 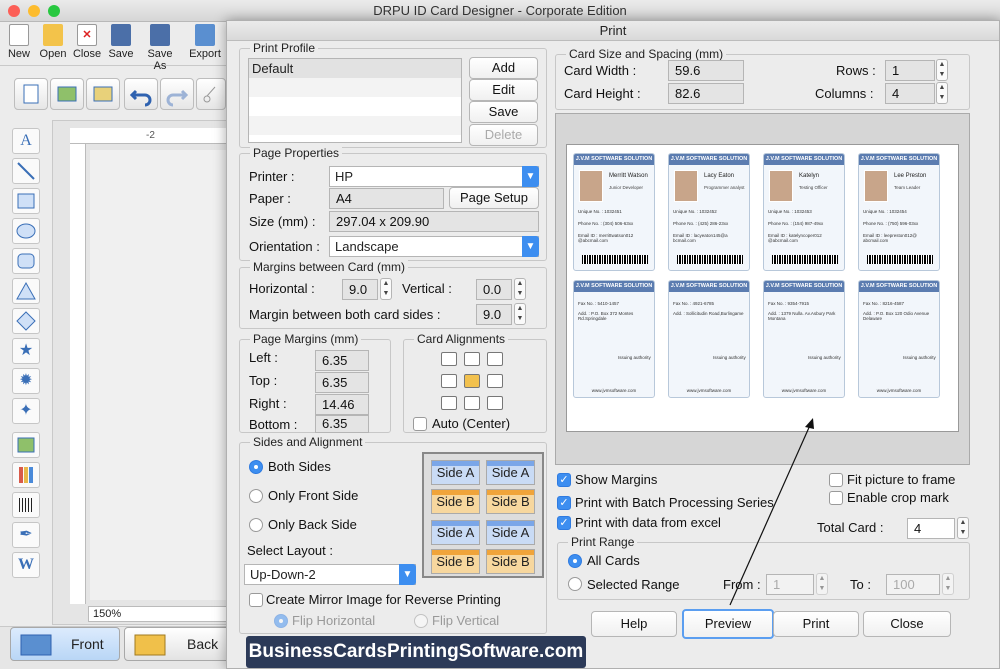 I want to click on selected-range-radio, so click(x=575, y=584).